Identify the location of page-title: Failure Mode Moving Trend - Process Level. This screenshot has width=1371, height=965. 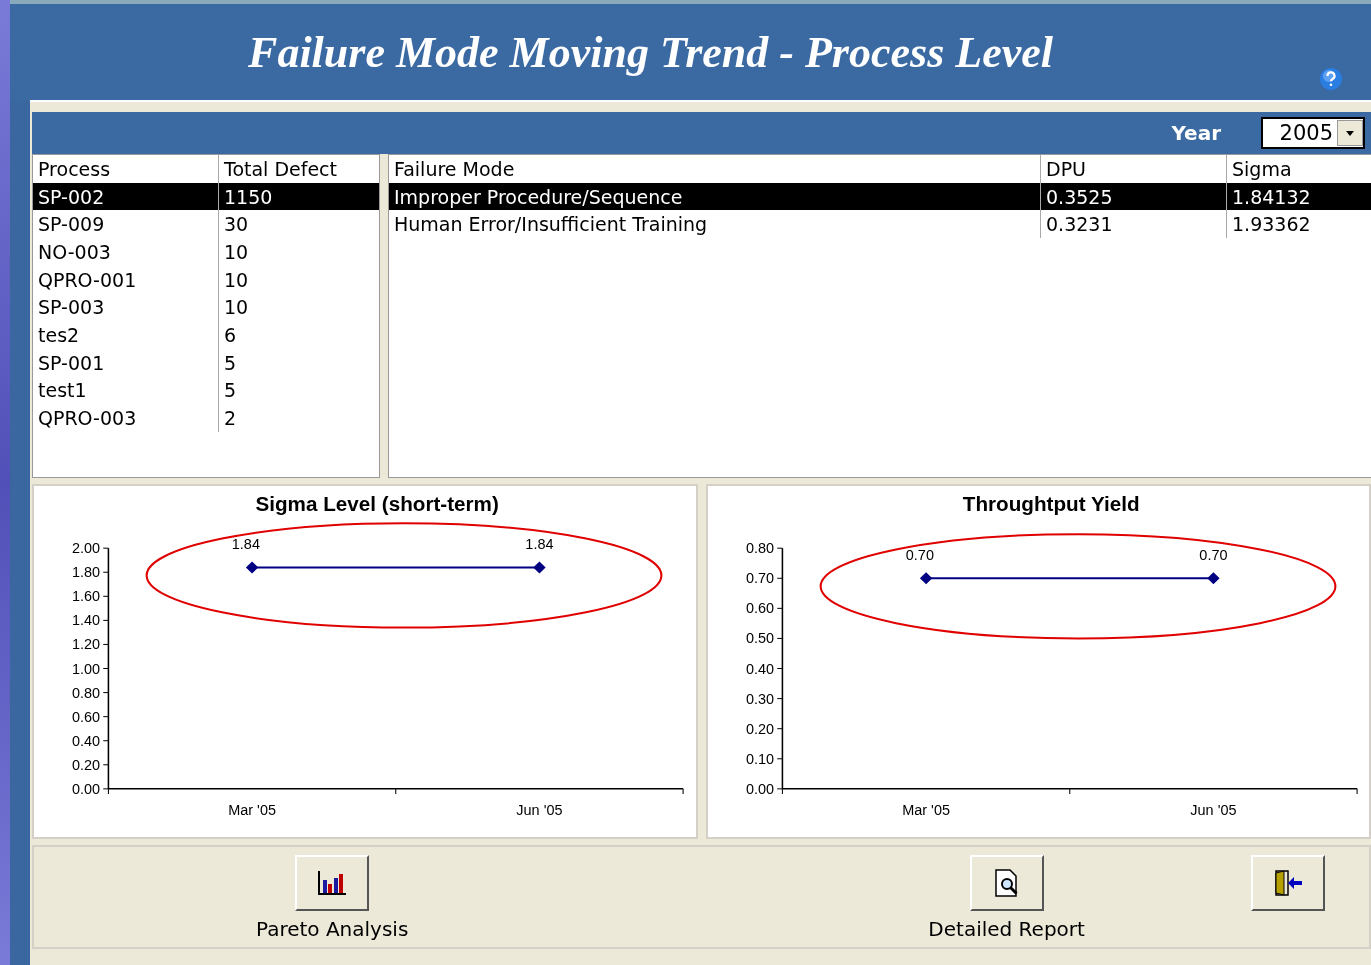
(651, 52).